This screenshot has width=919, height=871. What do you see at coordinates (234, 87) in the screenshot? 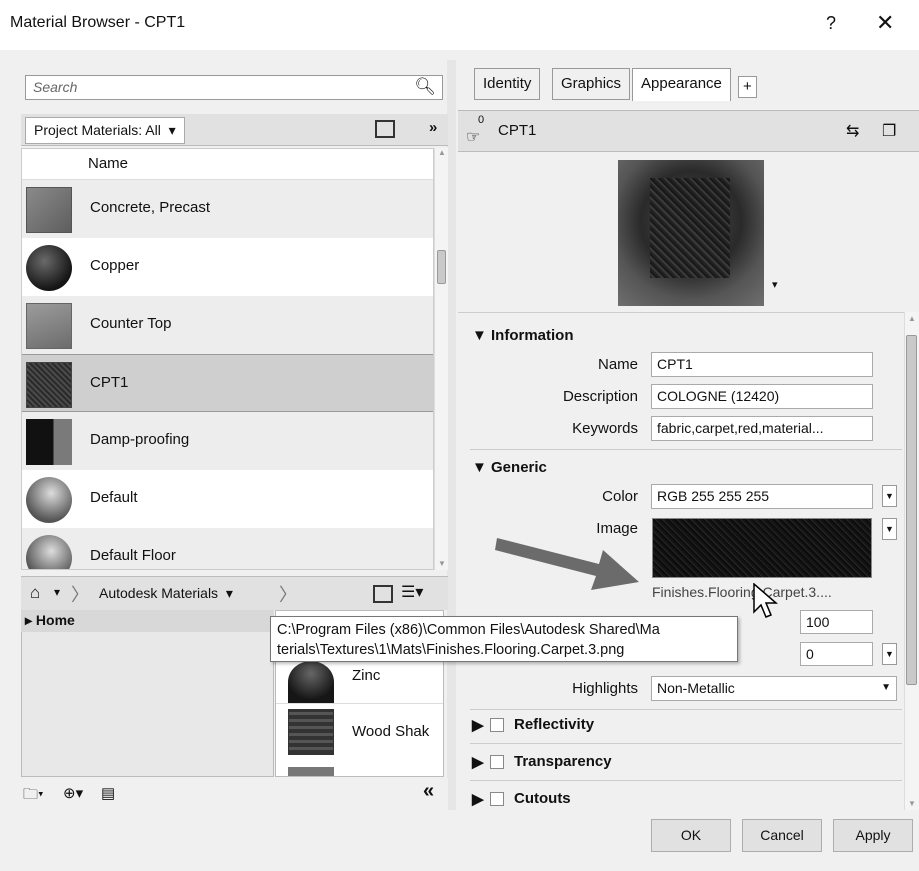
I see `search-input: Search 🔍︎` at bounding box center [234, 87].